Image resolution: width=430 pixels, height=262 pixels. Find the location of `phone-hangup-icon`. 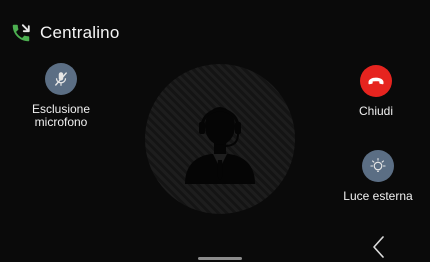

phone-hangup-icon is located at coordinates (376, 81).